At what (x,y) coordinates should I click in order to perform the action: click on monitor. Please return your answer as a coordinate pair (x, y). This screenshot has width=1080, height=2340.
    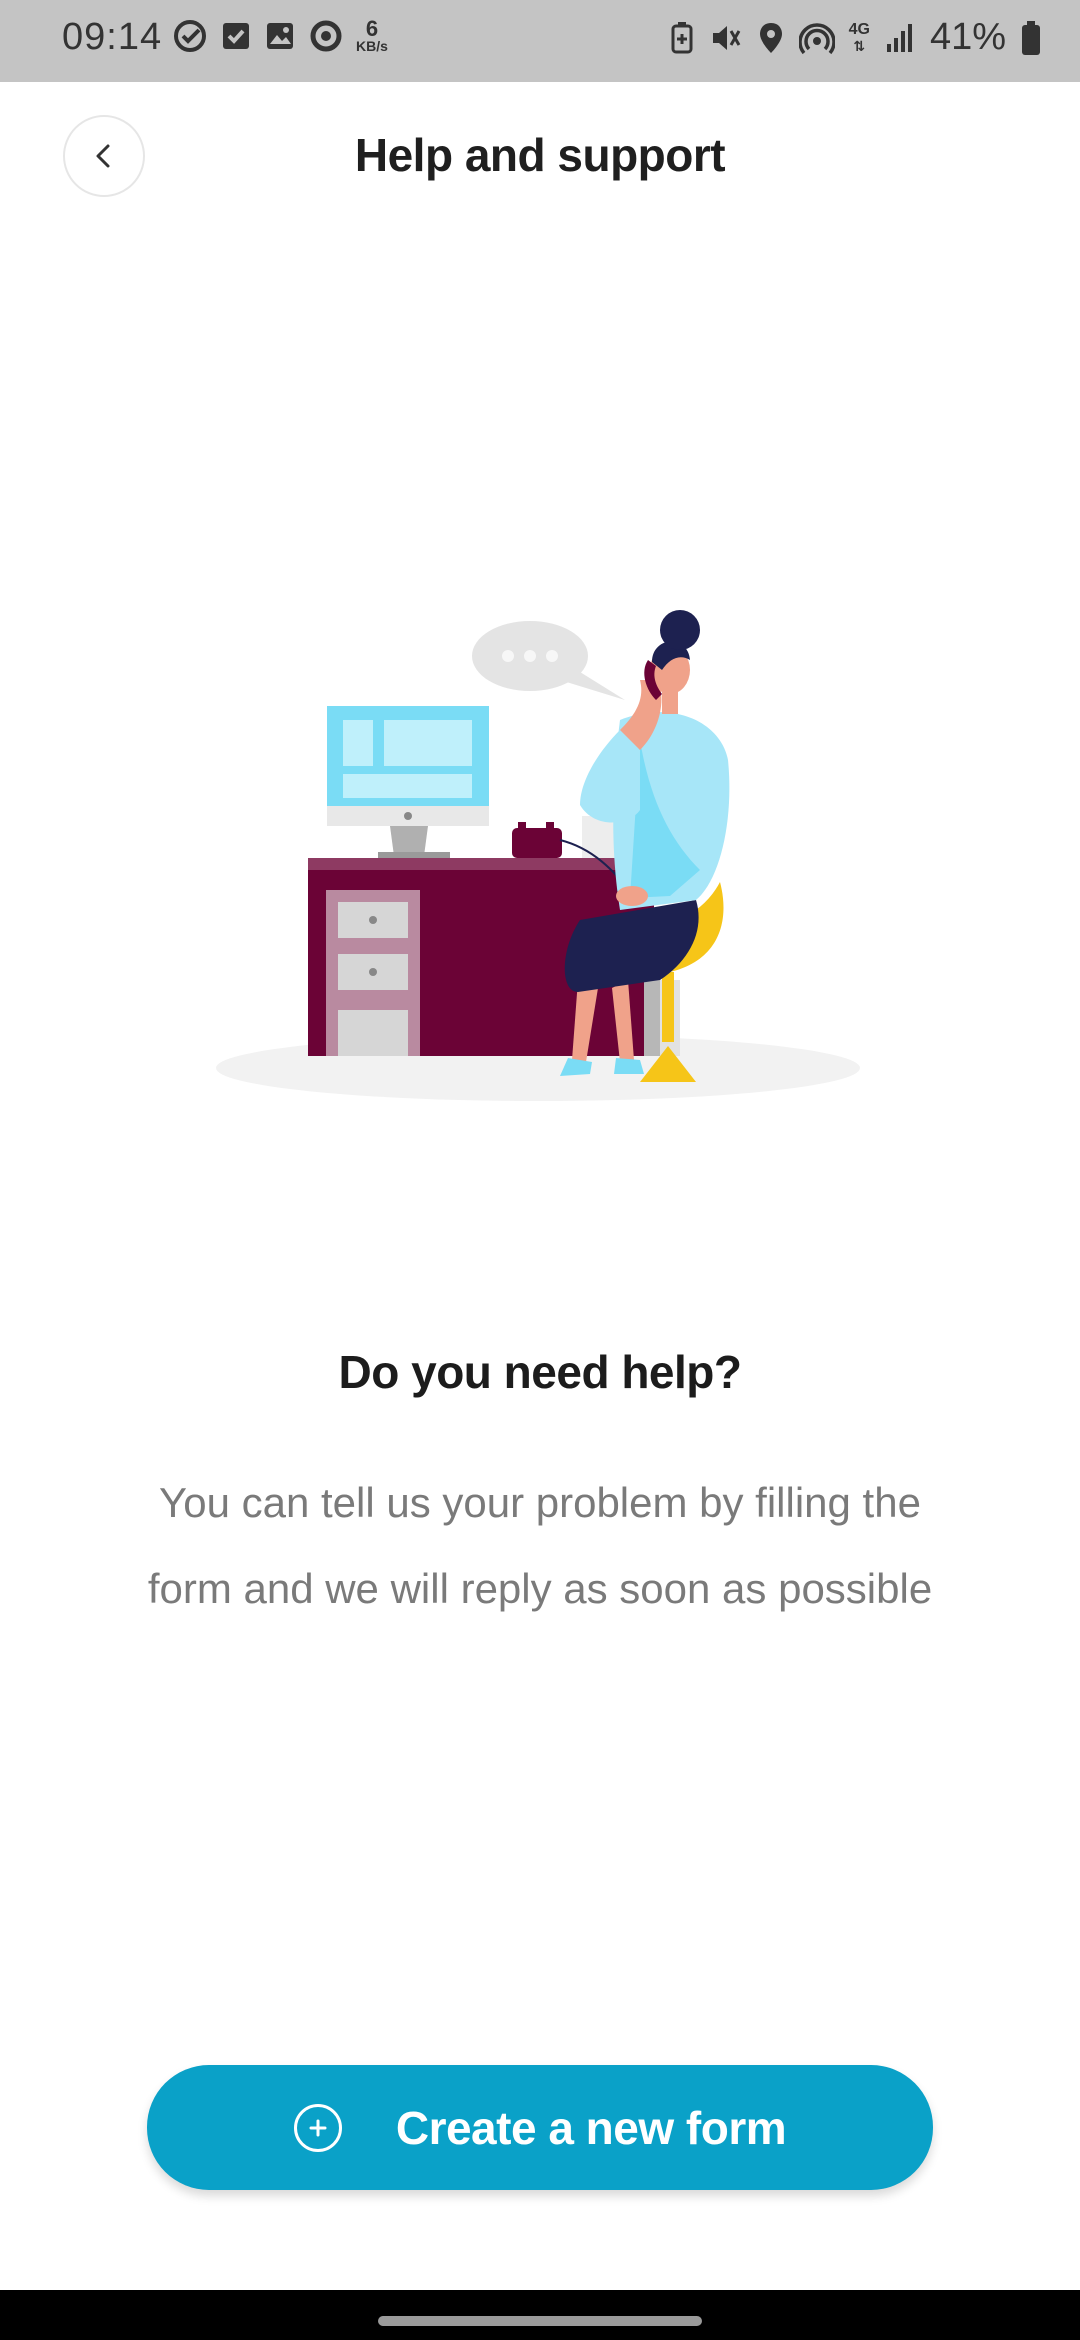
    Looking at the image, I should click on (408, 783).